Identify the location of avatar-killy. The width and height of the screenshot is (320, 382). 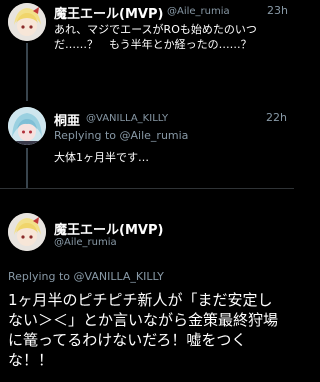
(27, 126).